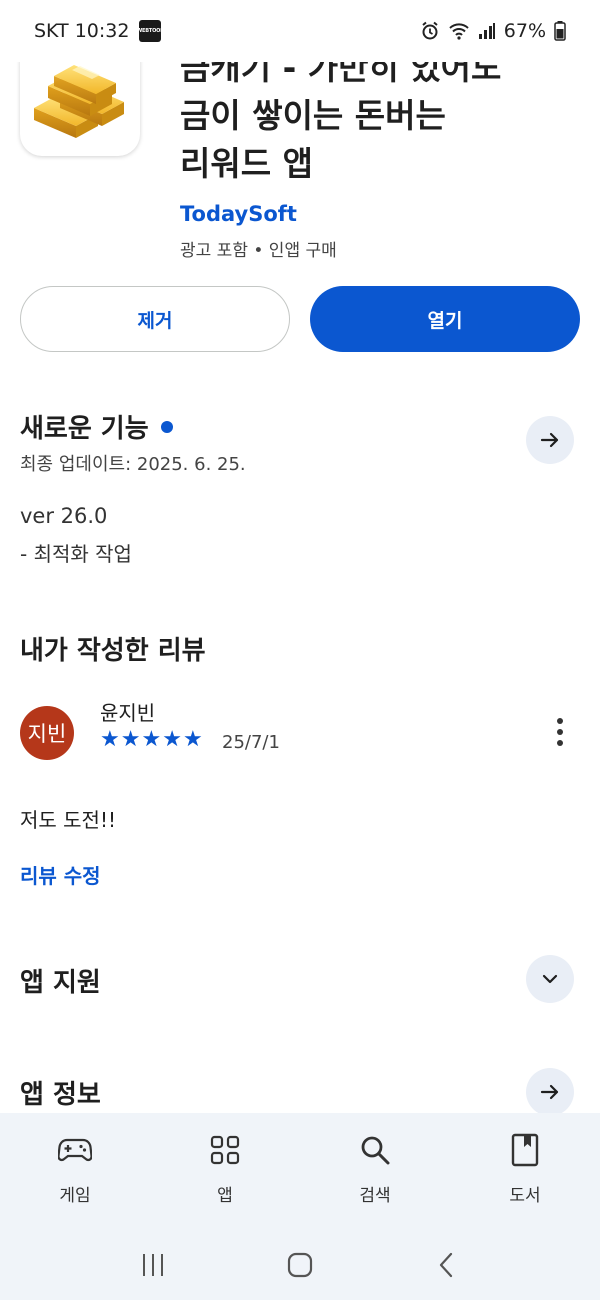 The width and height of the screenshot is (600, 1300). I want to click on uninstall-button: 제거, so click(155, 319).